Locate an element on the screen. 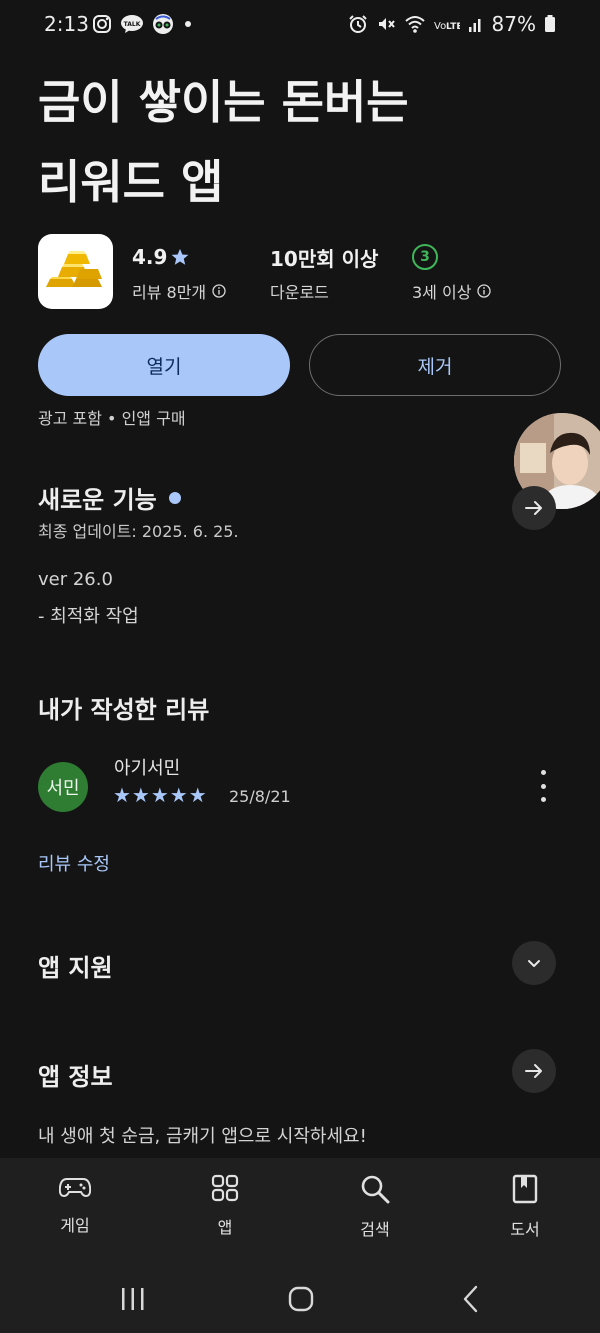  open-button: 열기 is located at coordinates (164, 365).